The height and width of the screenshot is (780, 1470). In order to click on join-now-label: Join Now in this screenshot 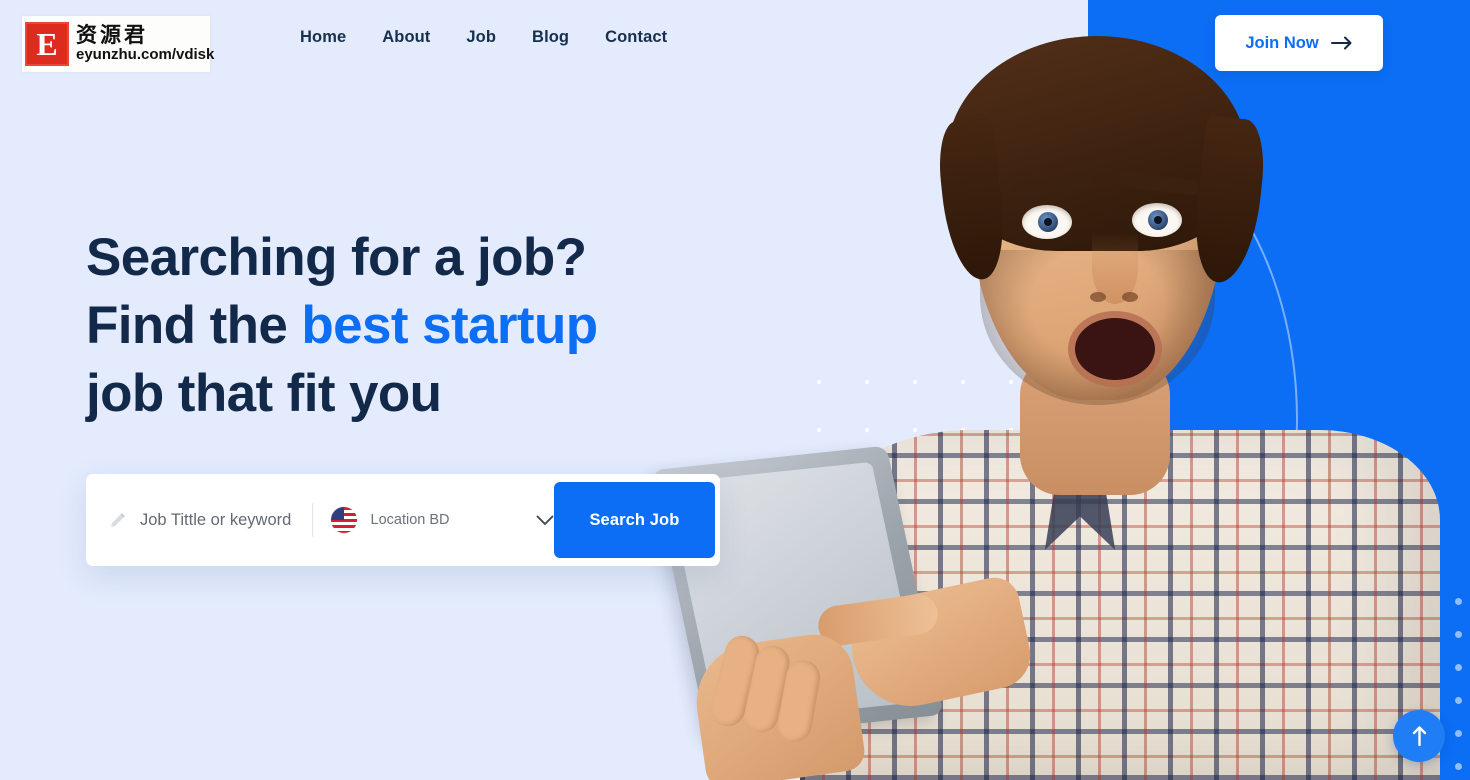, I will do `click(1282, 42)`.